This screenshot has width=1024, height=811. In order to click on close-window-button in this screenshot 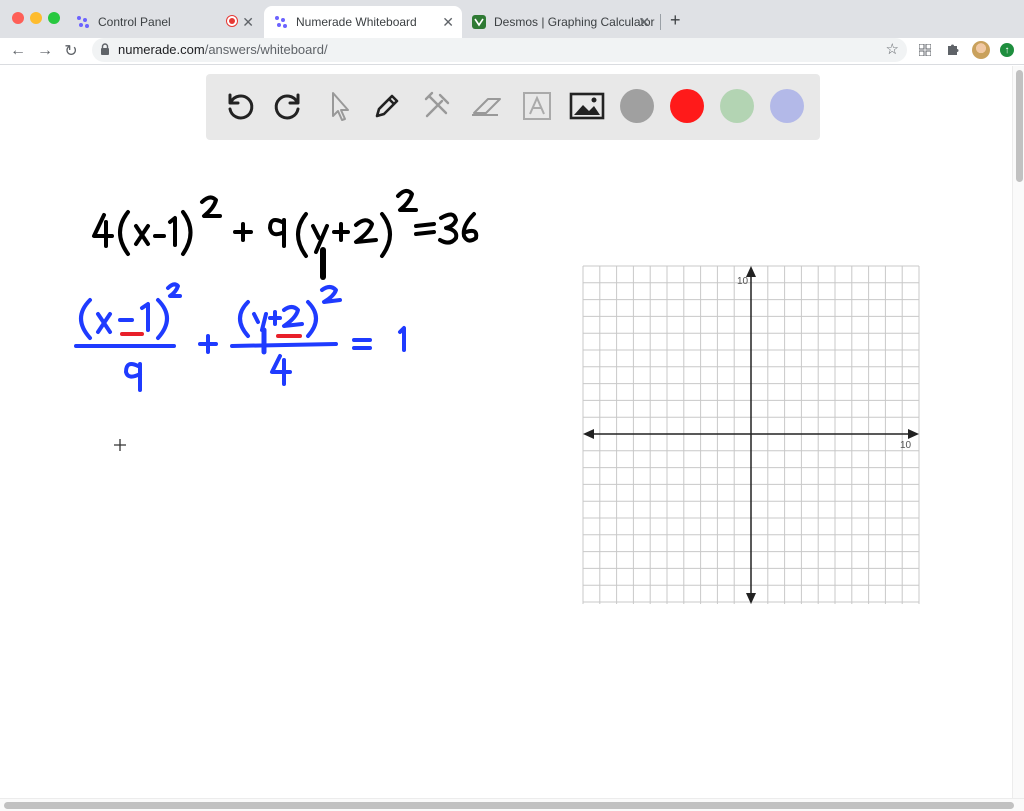, I will do `click(18, 18)`.